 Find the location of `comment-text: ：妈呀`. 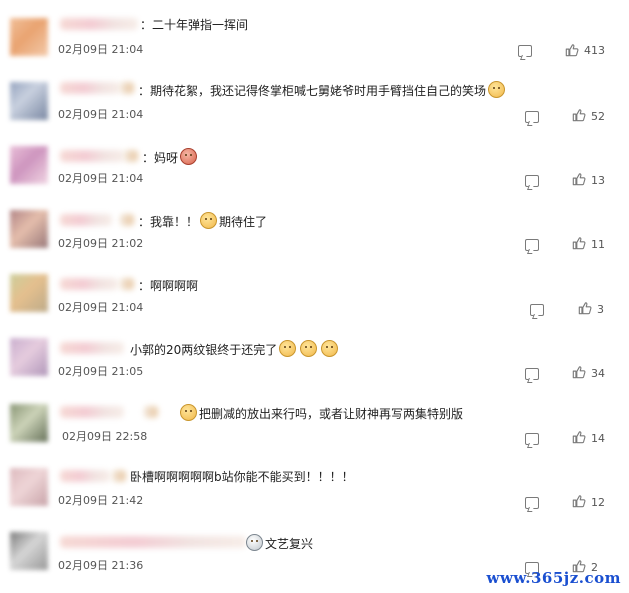

comment-text: ：妈呀 is located at coordinates (170, 157).